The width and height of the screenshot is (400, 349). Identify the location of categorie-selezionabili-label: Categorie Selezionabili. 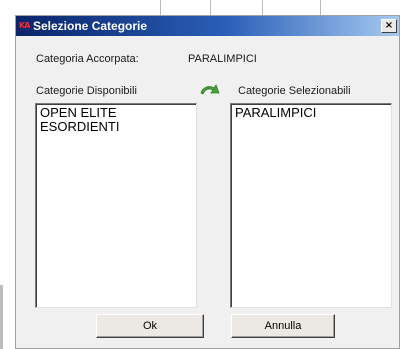
(294, 91).